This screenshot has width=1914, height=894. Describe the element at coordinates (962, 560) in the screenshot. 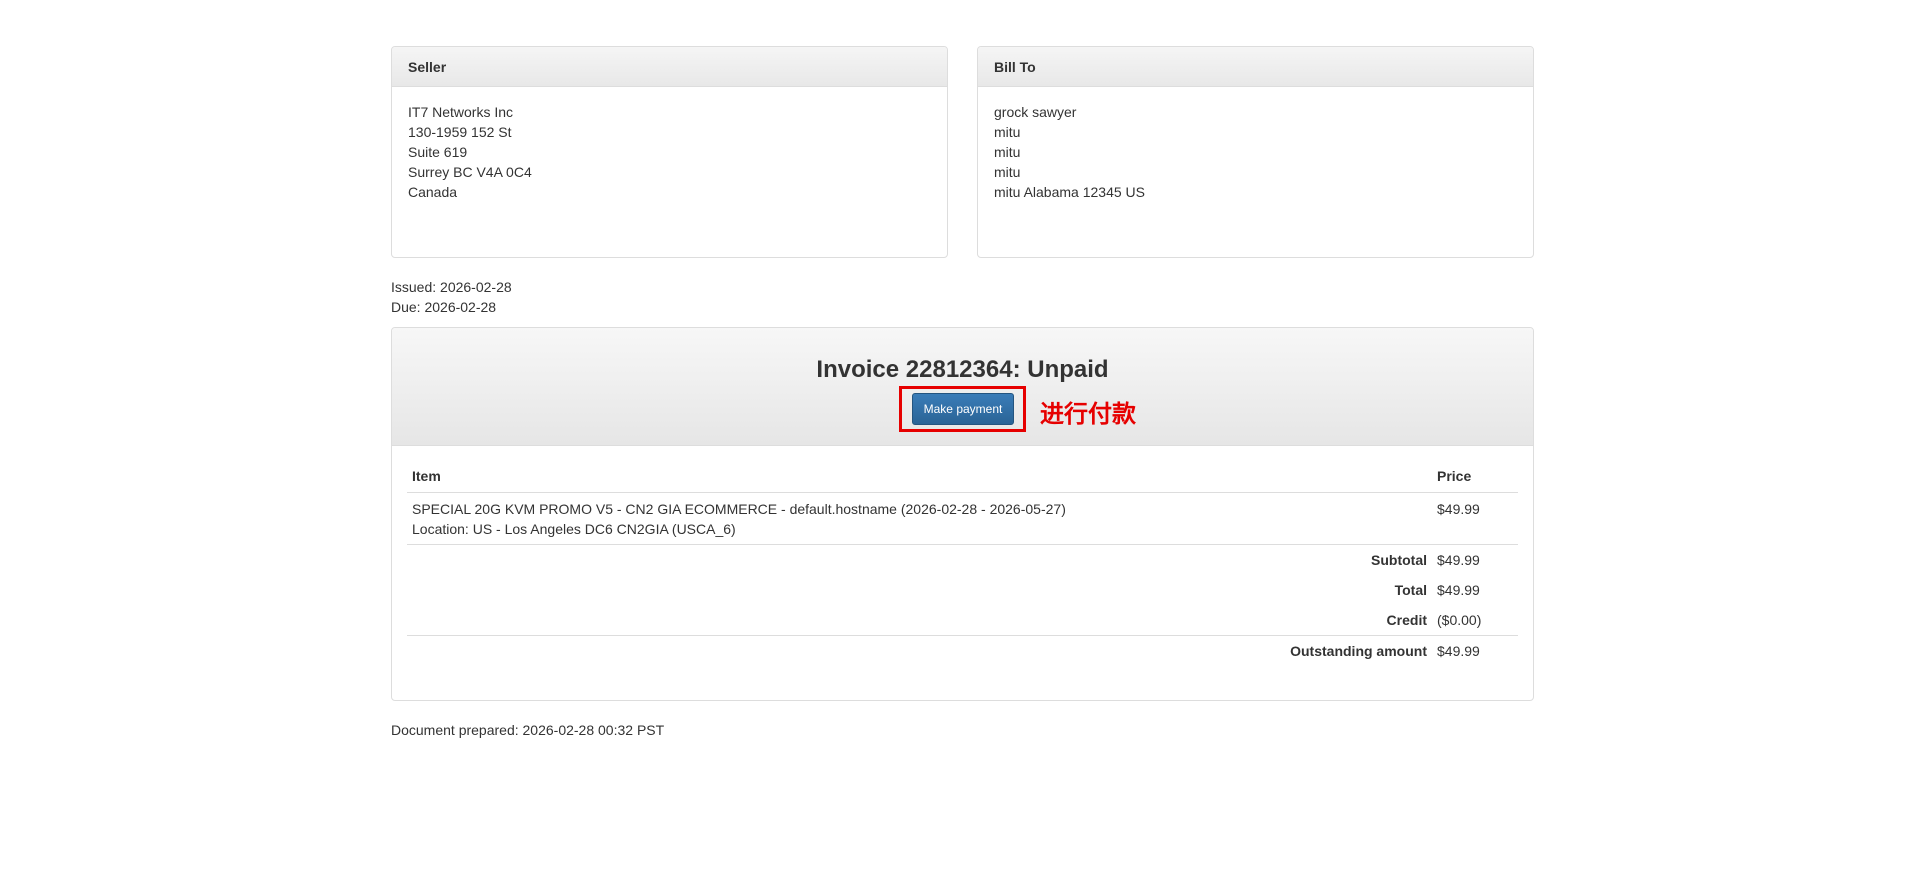

I see `subtotal-row: Subtotal $49.99` at that location.